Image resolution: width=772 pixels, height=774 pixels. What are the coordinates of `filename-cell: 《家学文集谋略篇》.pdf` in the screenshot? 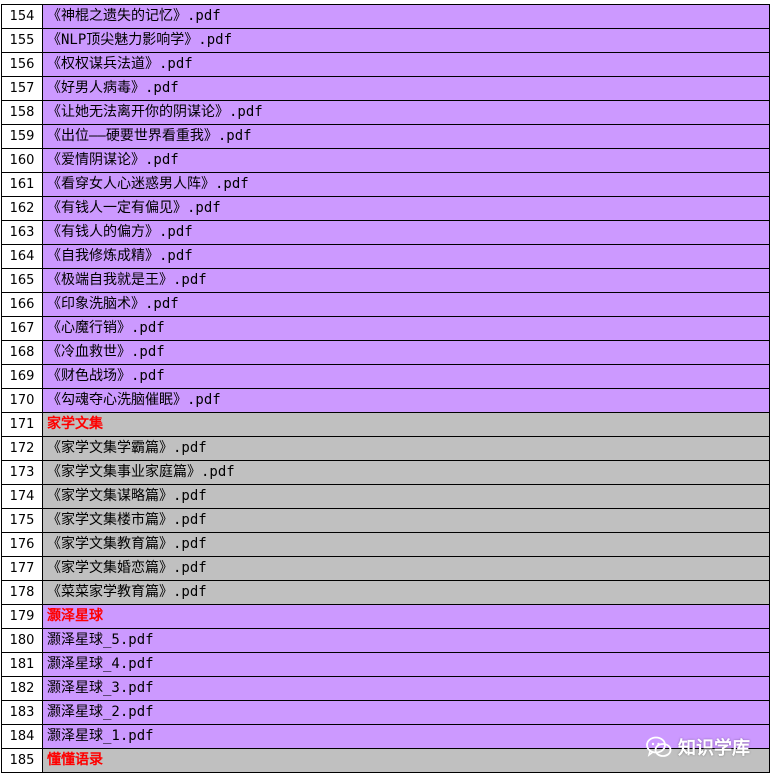 It's located at (406, 496).